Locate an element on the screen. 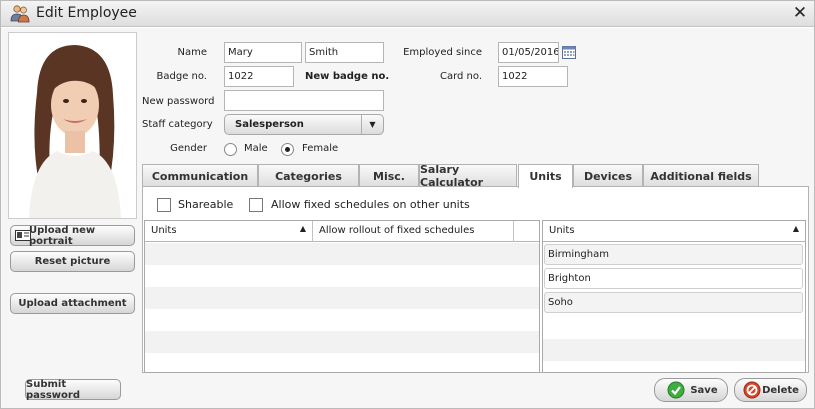 Image resolution: width=815 pixels, height=409 pixels. grid-header: Units ▲ Allow rollout of fixed schedules is located at coordinates (342, 231).